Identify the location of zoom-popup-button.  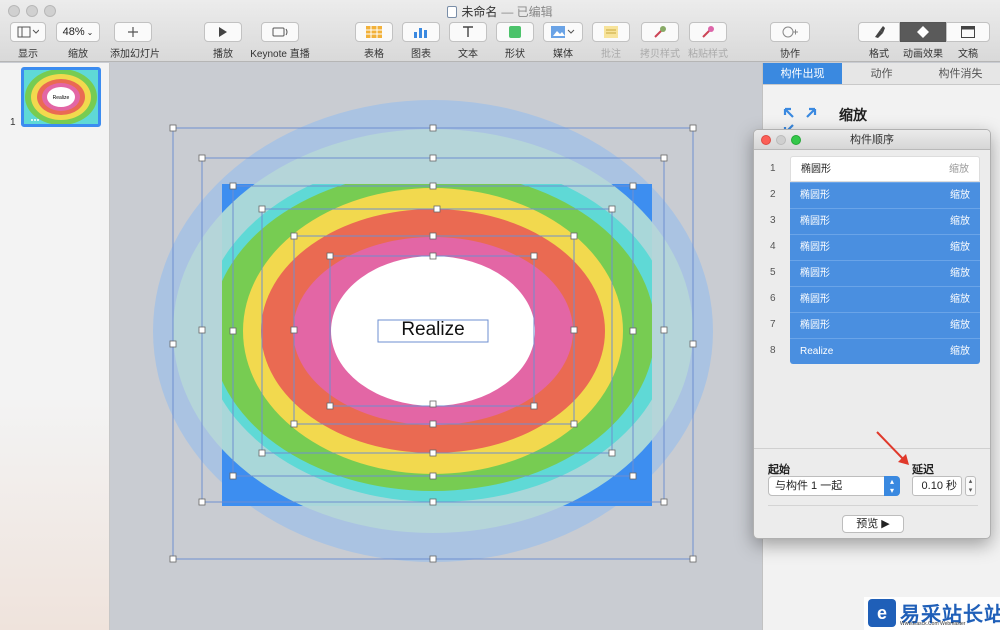
(796, 140).